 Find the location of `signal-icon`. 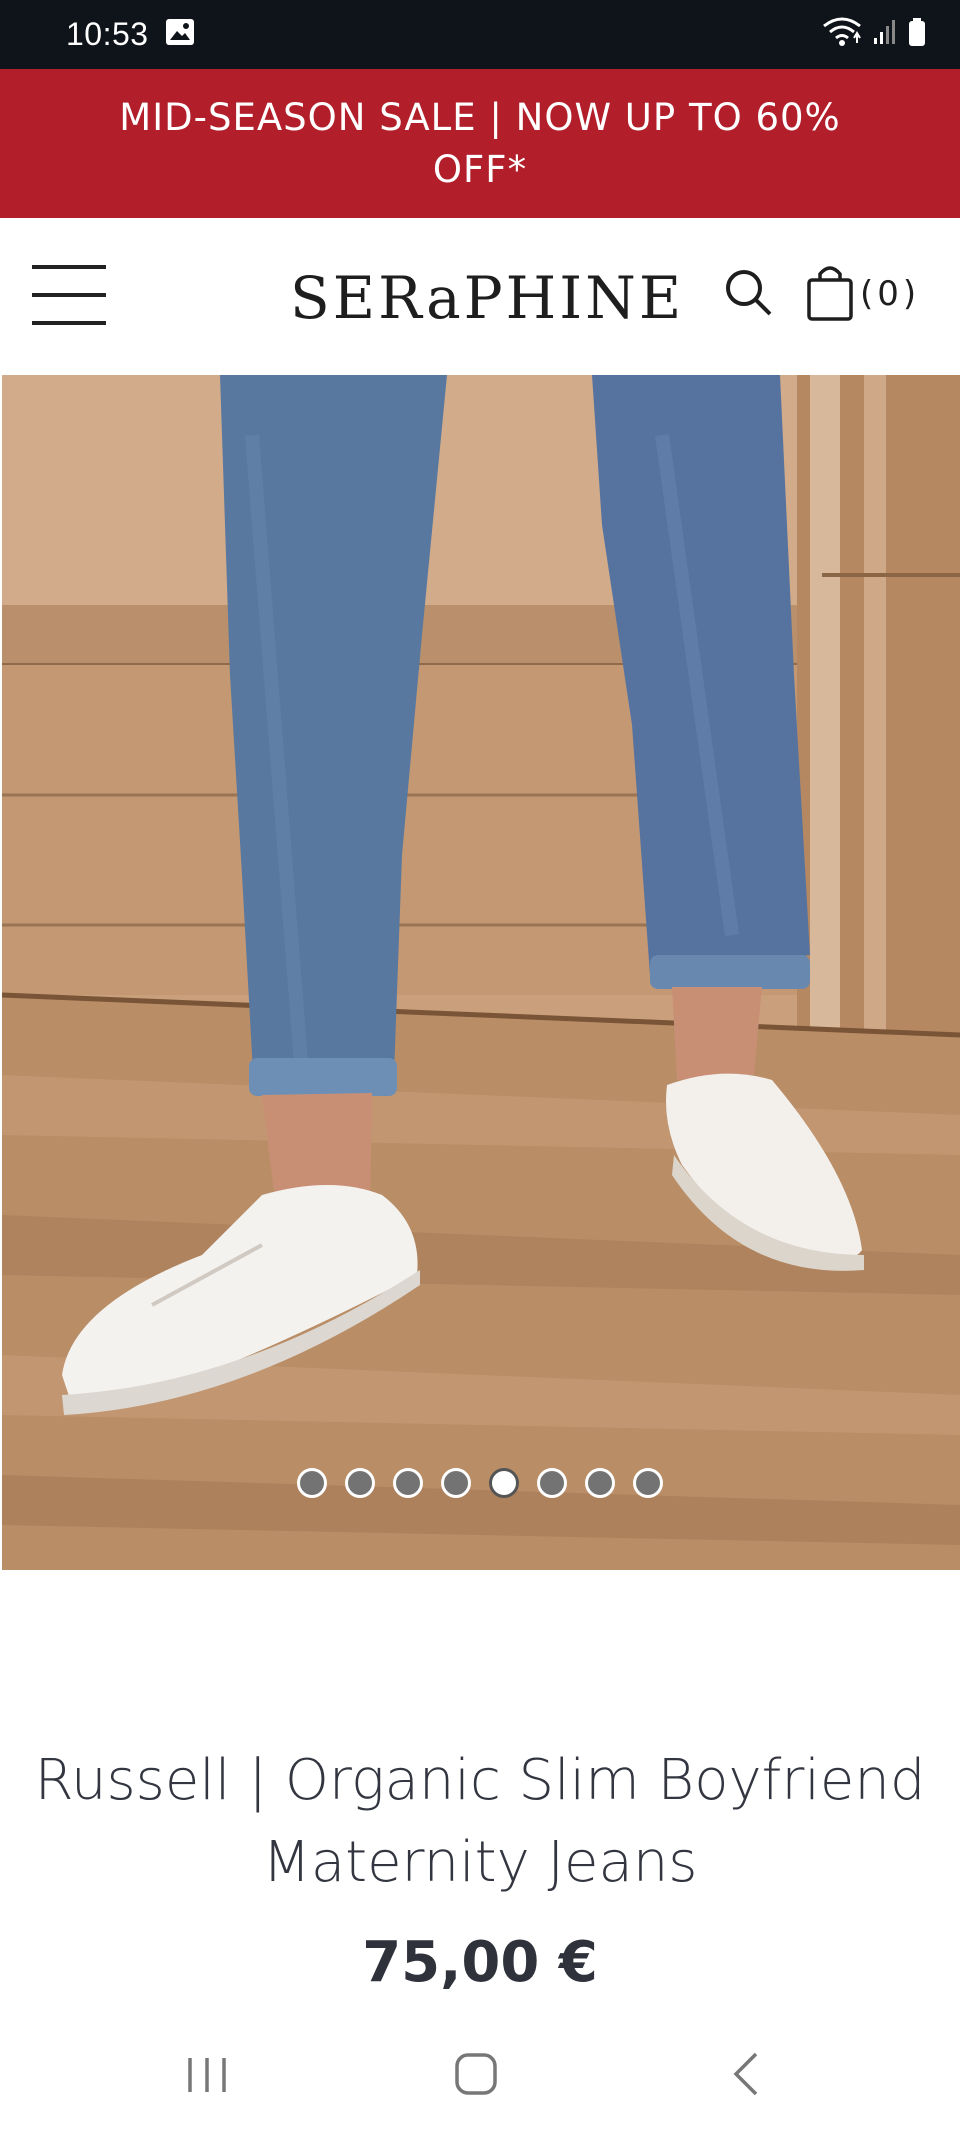

signal-icon is located at coordinates (885, 34).